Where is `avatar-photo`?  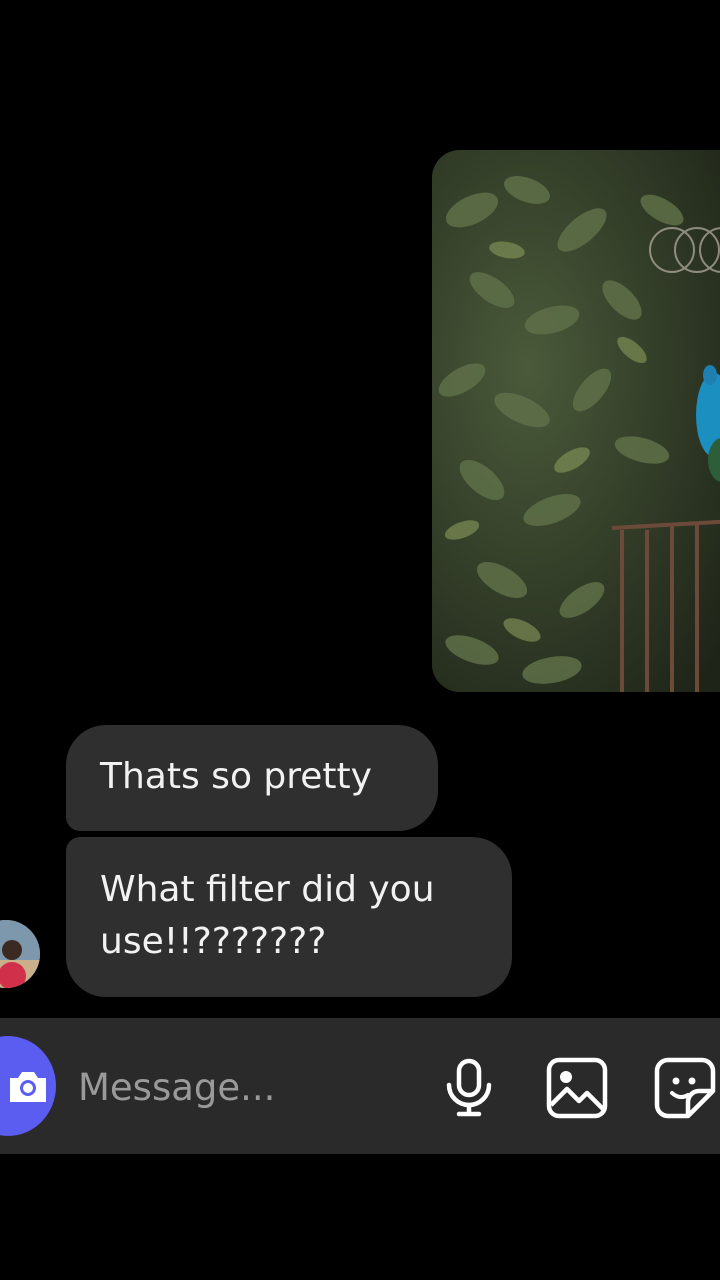 avatar-photo is located at coordinates (20, 954).